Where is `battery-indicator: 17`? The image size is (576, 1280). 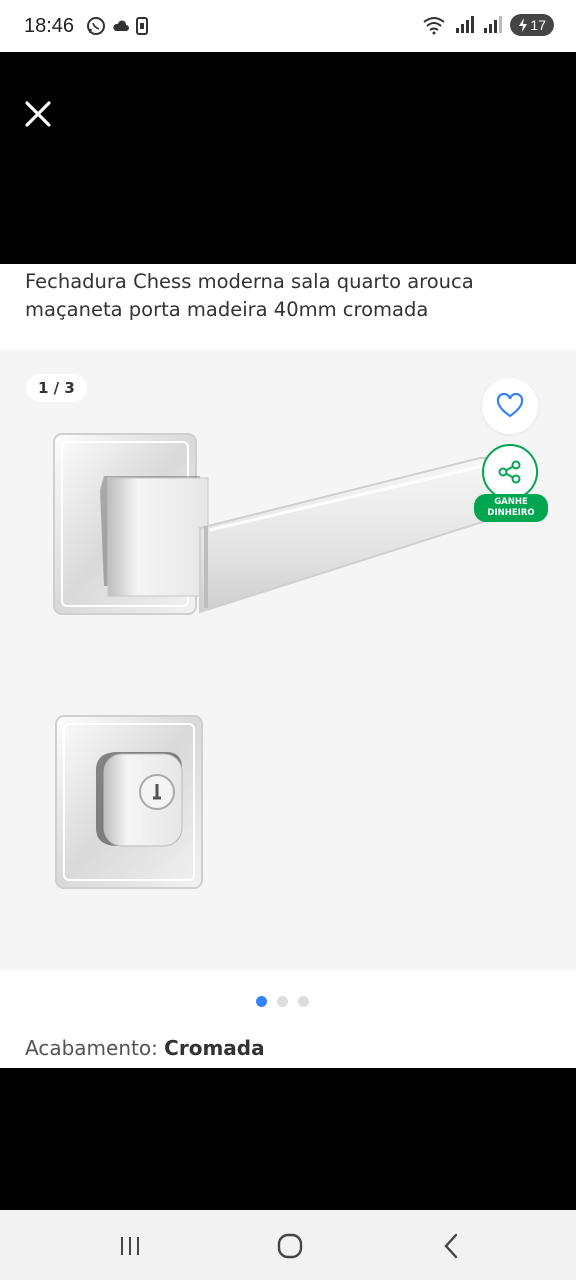
battery-indicator: 17 is located at coordinates (532, 25).